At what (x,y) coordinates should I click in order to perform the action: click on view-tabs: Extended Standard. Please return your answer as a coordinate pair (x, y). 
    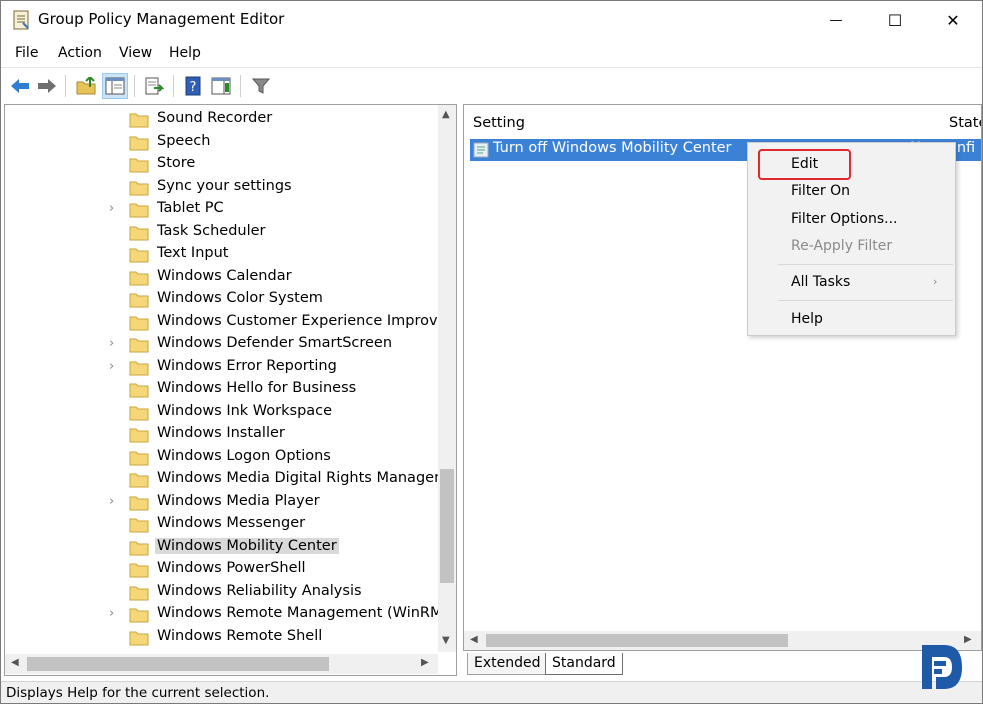
    Looking at the image, I should click on (615, 665).